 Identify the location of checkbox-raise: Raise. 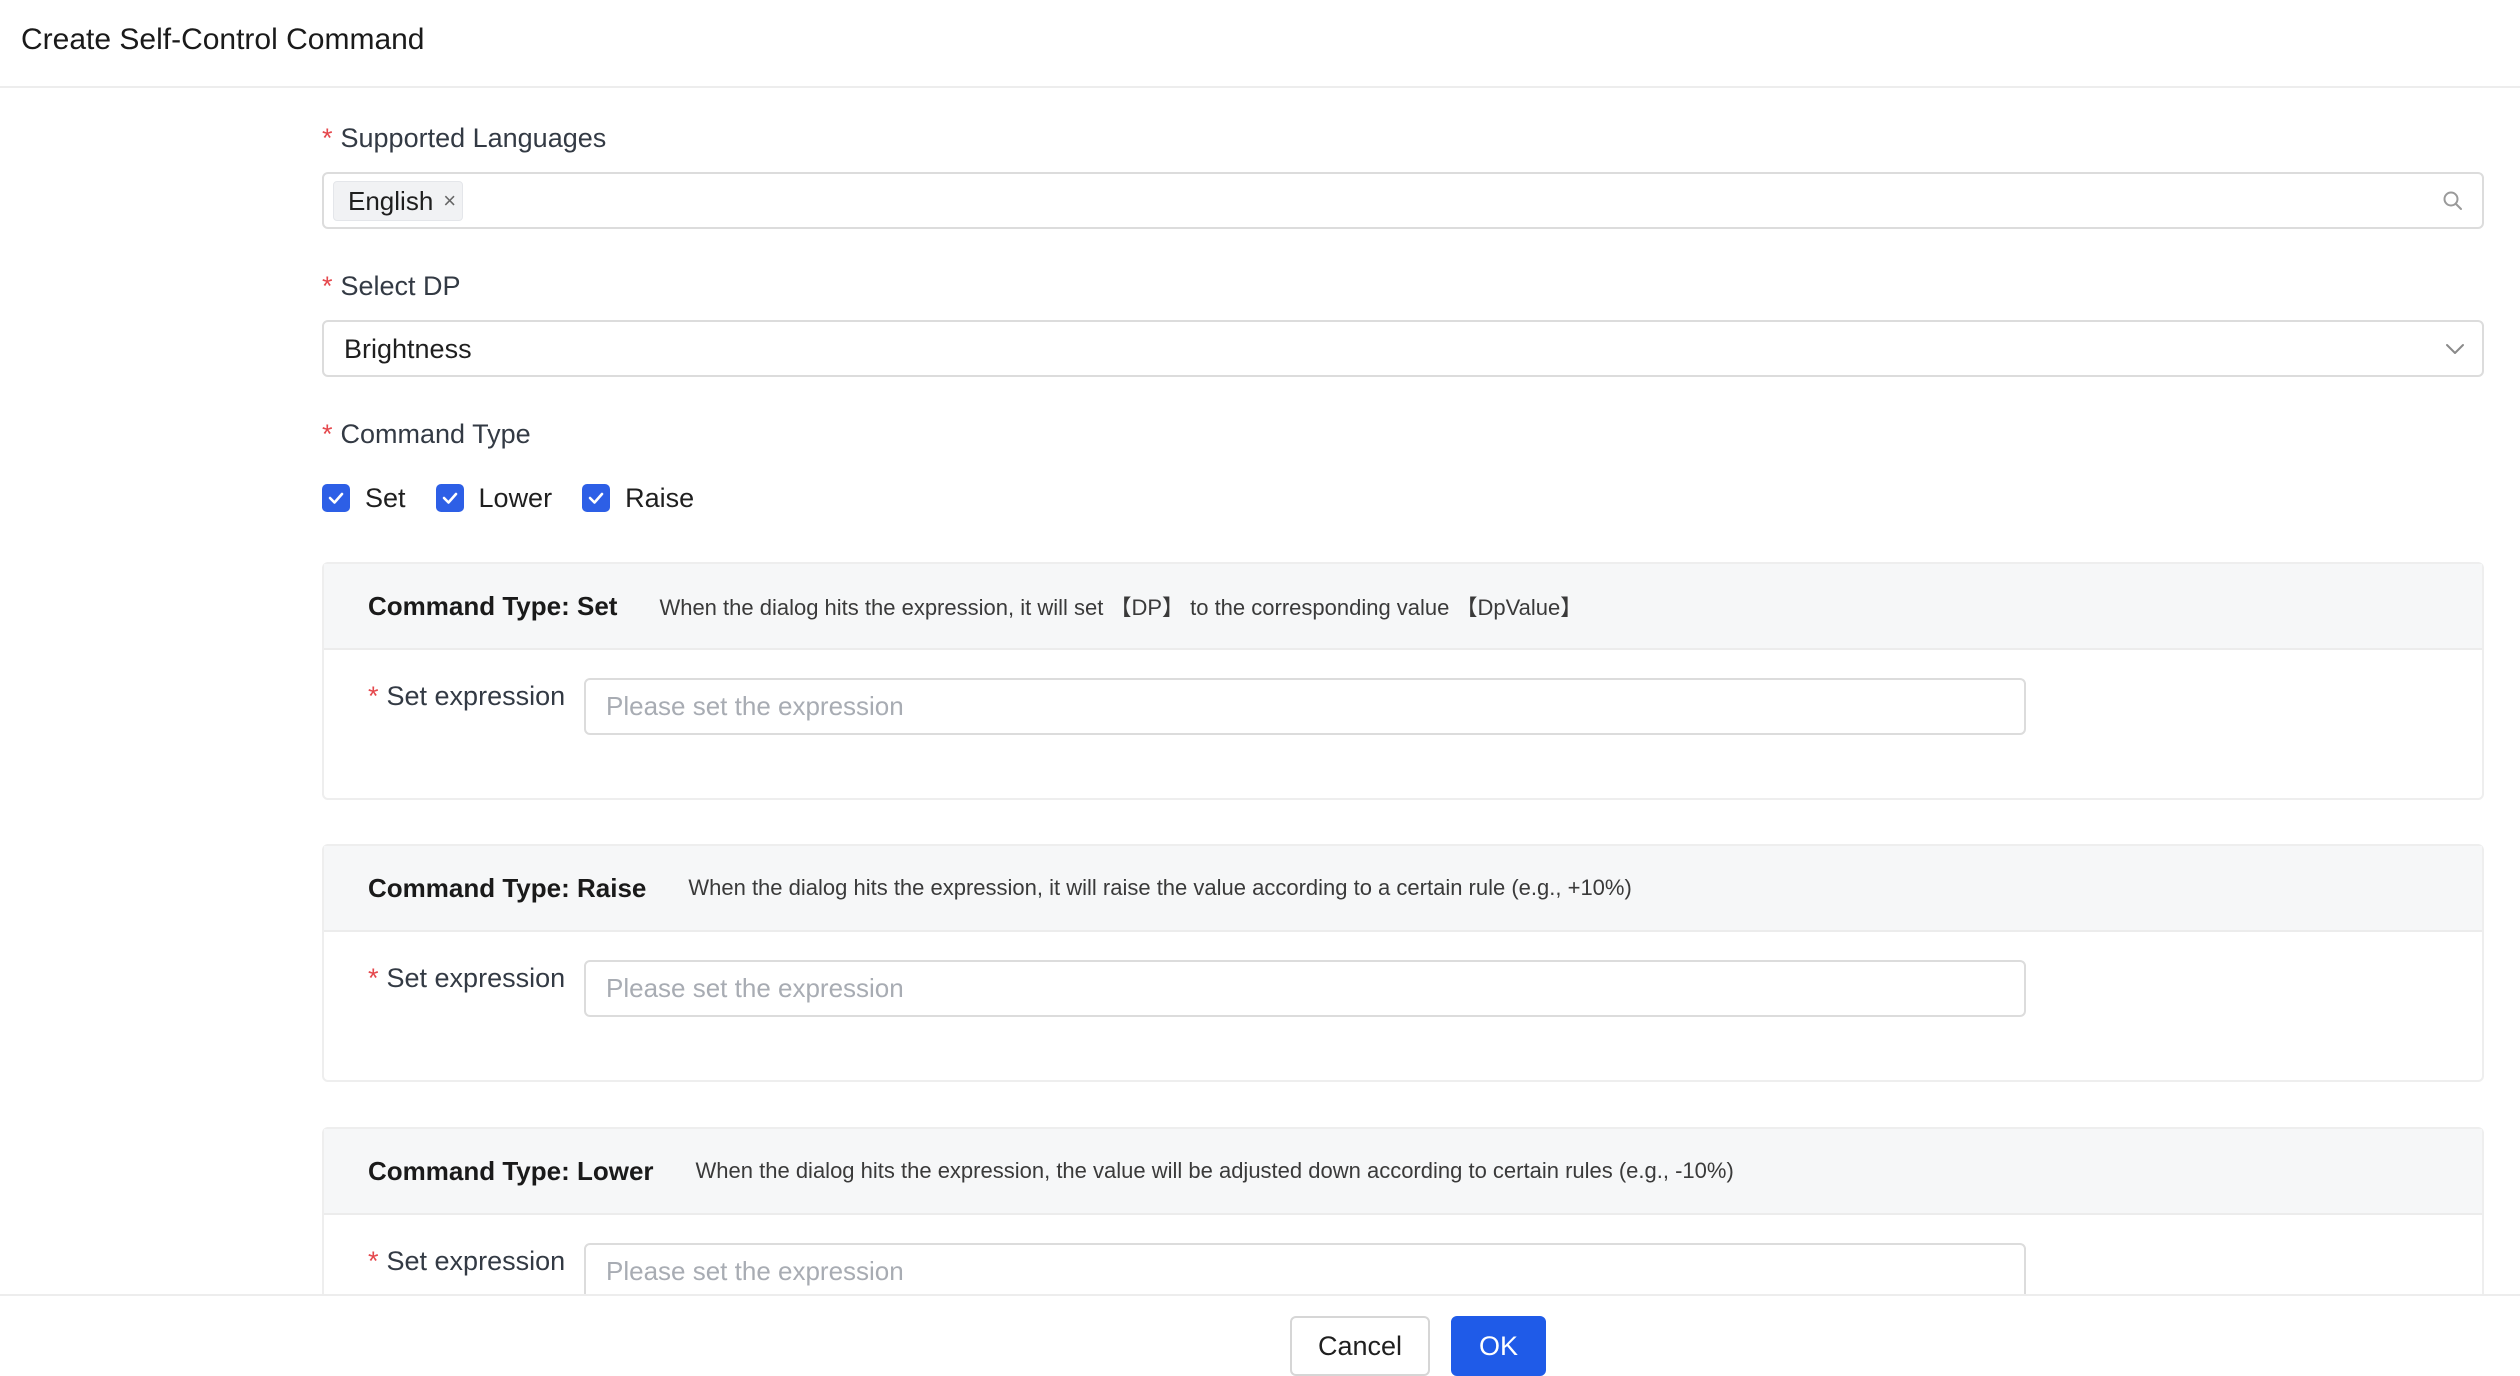
(638, 498).